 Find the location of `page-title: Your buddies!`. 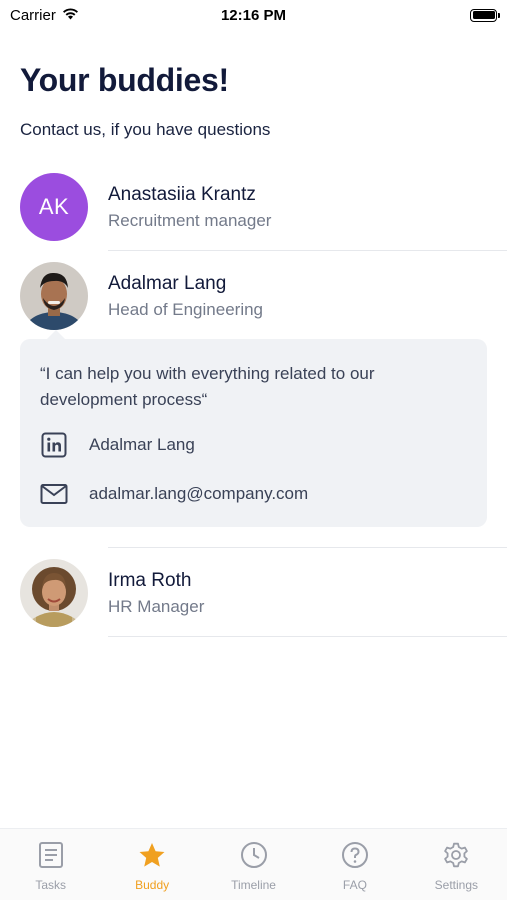

page-title: Your buddies! is located at coordinates (124, 80).